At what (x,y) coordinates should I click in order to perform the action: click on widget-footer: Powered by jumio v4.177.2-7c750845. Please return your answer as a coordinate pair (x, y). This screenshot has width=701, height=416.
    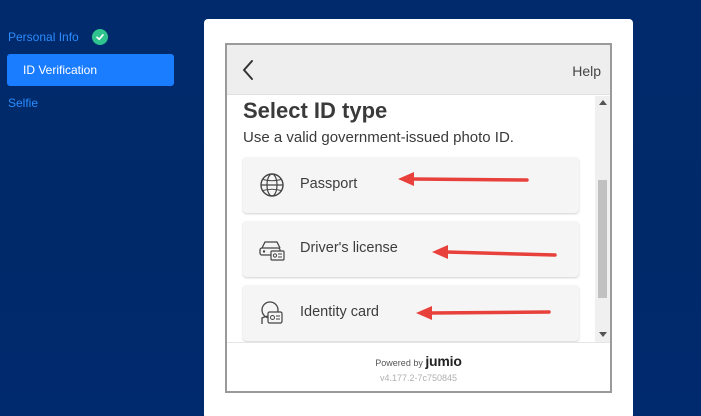
    Looking at the image, I should click on (418, 366).